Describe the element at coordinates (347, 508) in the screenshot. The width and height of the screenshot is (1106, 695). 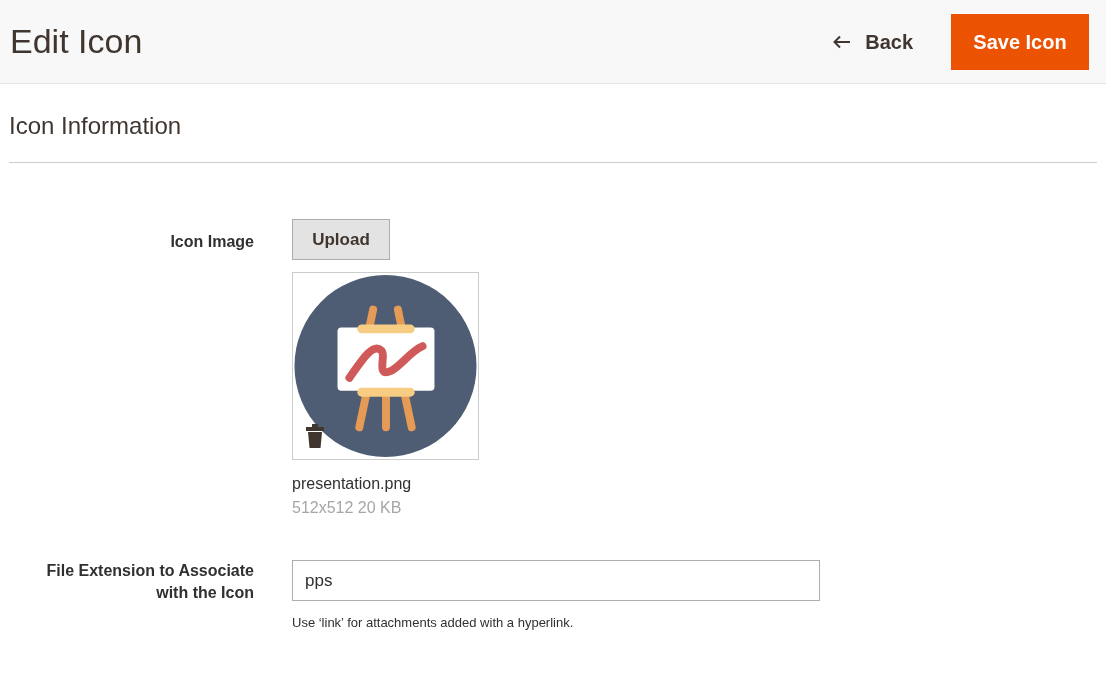
I see `file-size: 512x512 20 KB` at that location.